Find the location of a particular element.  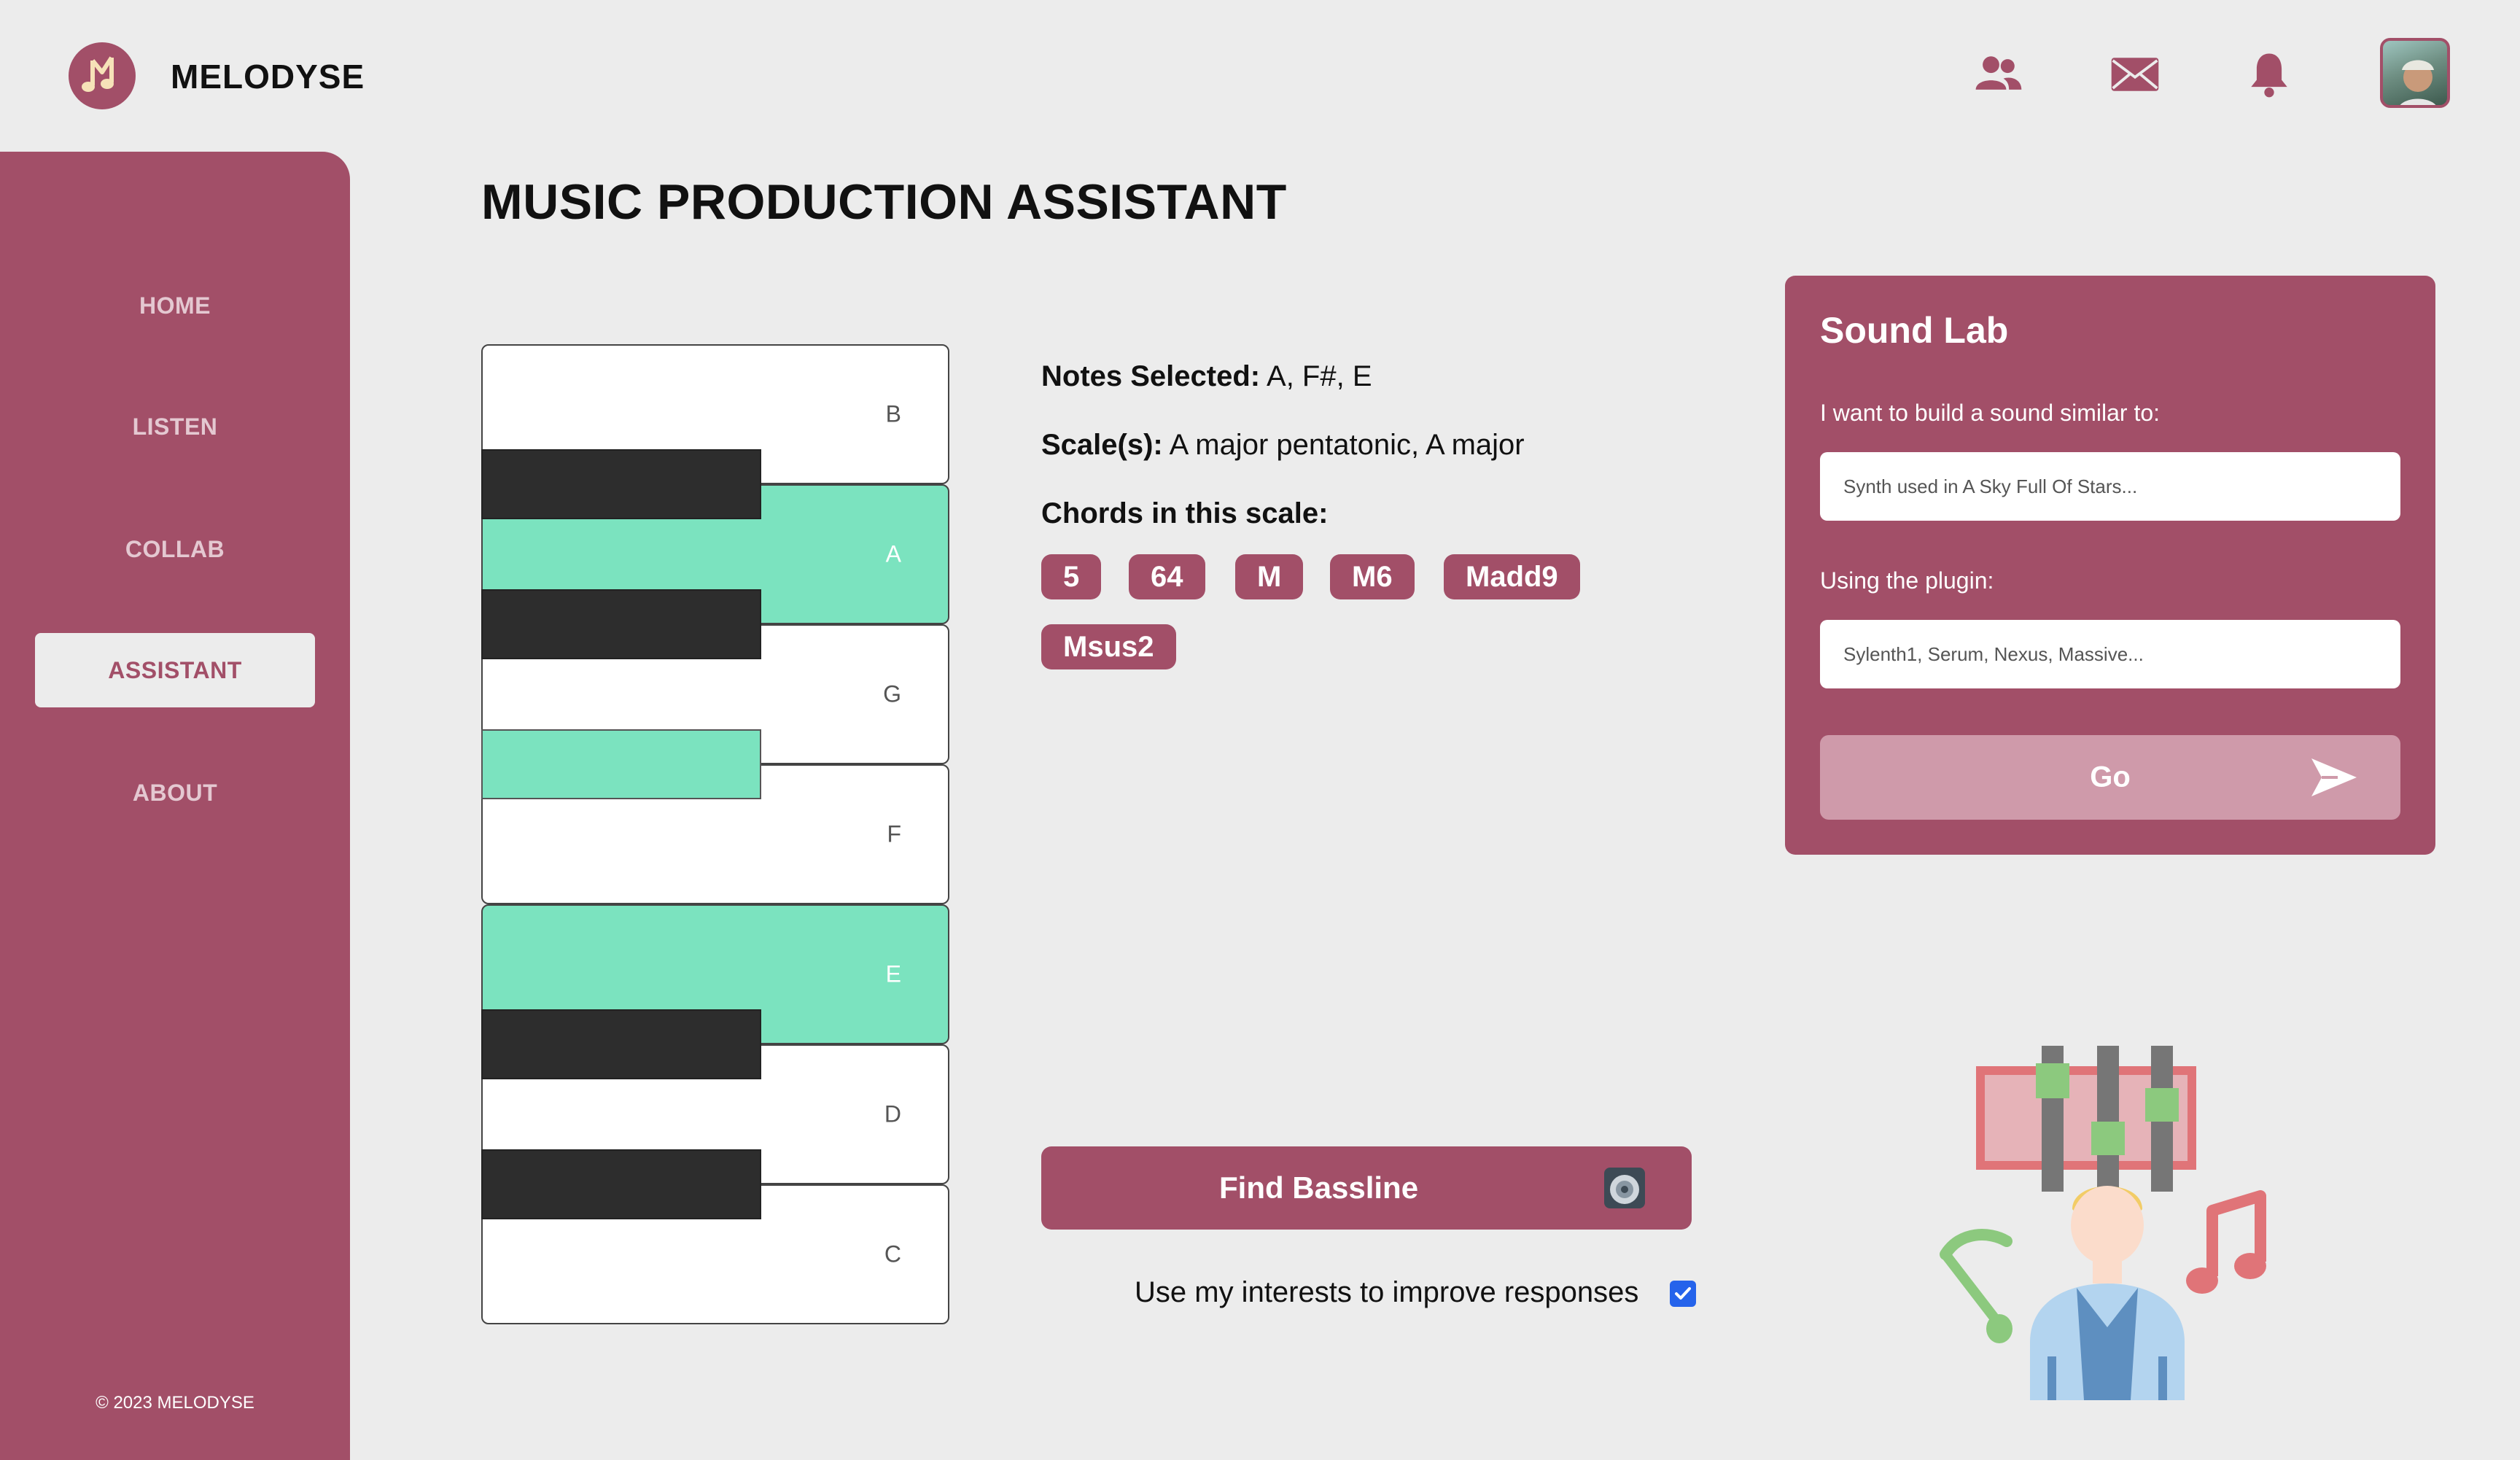

chord-chip: Msus2 is located at coordinates (1108, 646).